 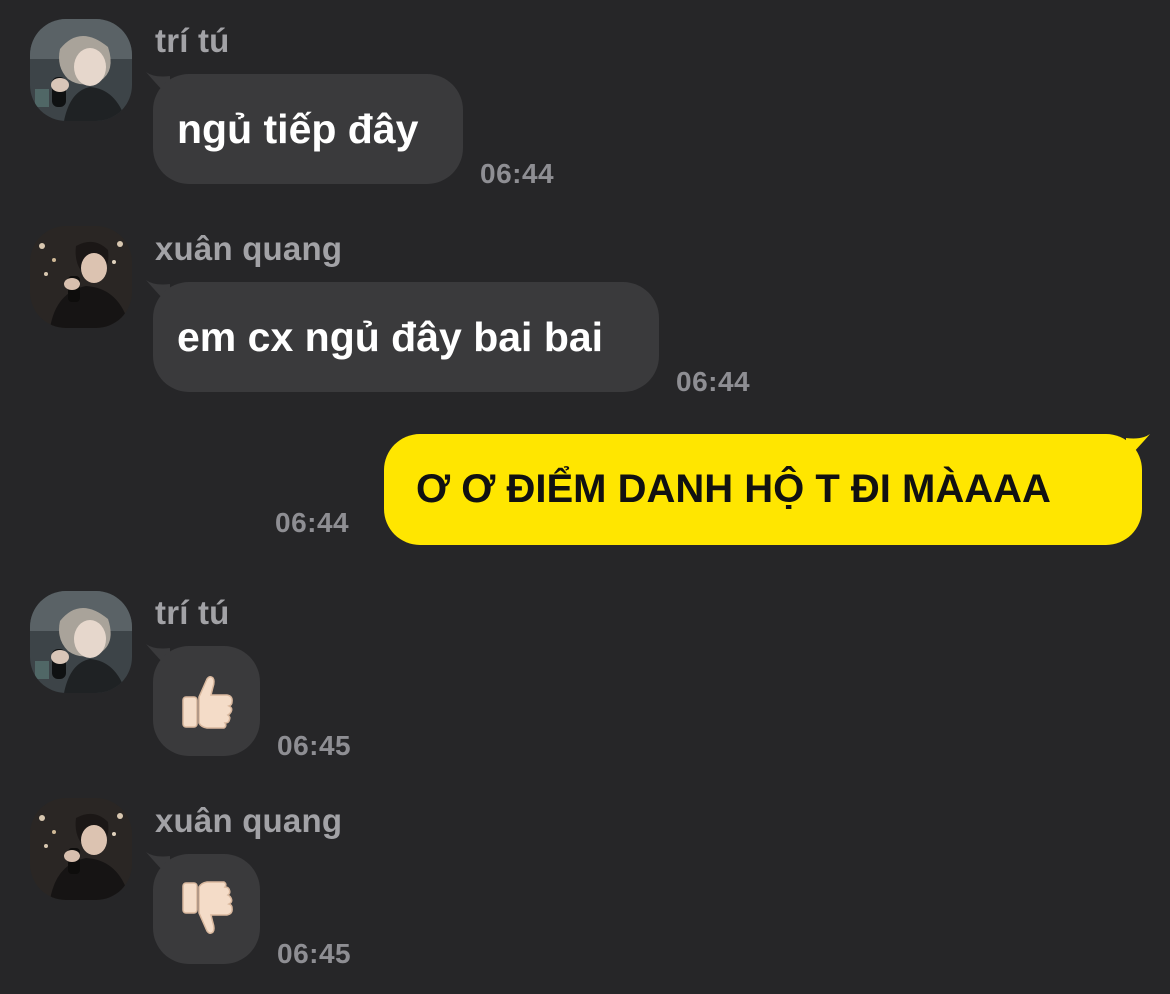 I want to click on thumbs-down-icon, so click(x=207, y=908).